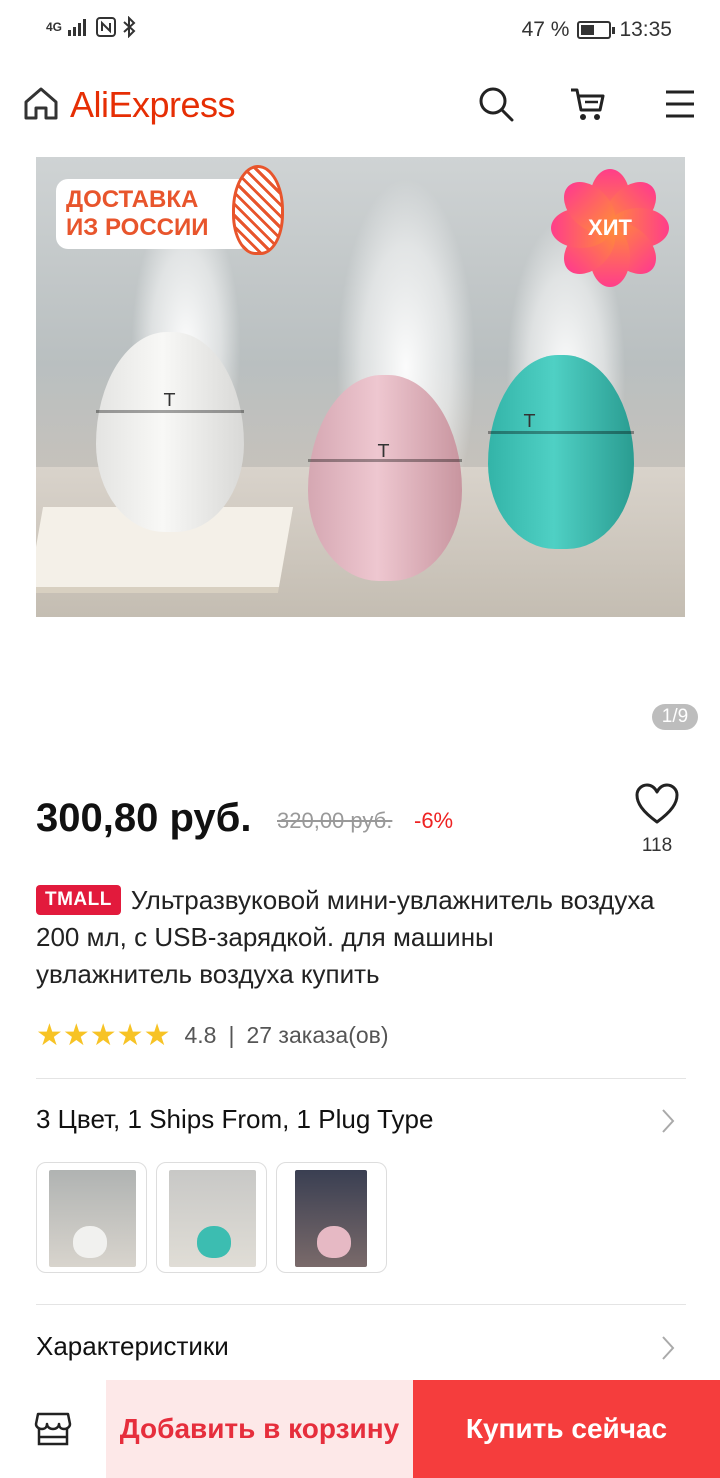 The image size is (720, 1478). What do you see at coordinates (78, 900) in the screenshot?
I see `tmall-badge: TMALL` at bounding box center [78, 900].